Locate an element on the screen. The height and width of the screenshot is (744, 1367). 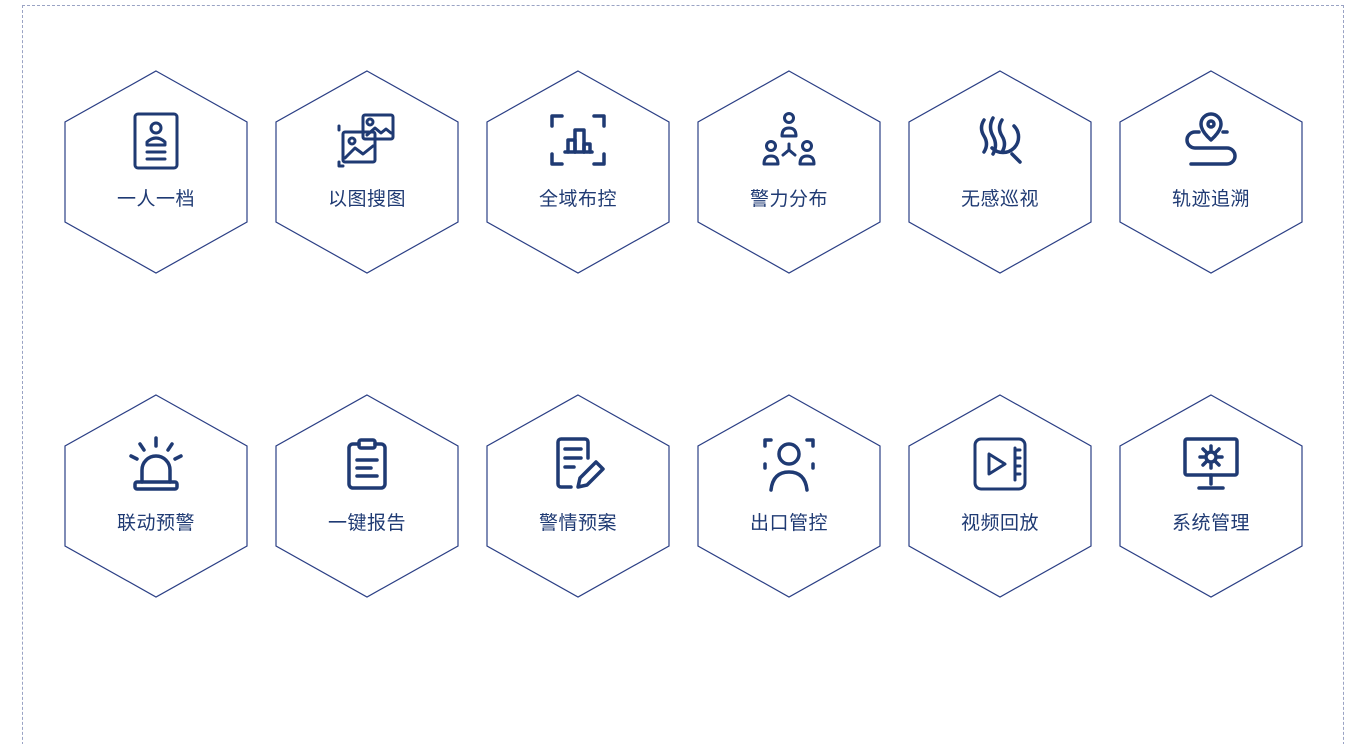
route-pin-icon is located at coordinates (1211, 140).